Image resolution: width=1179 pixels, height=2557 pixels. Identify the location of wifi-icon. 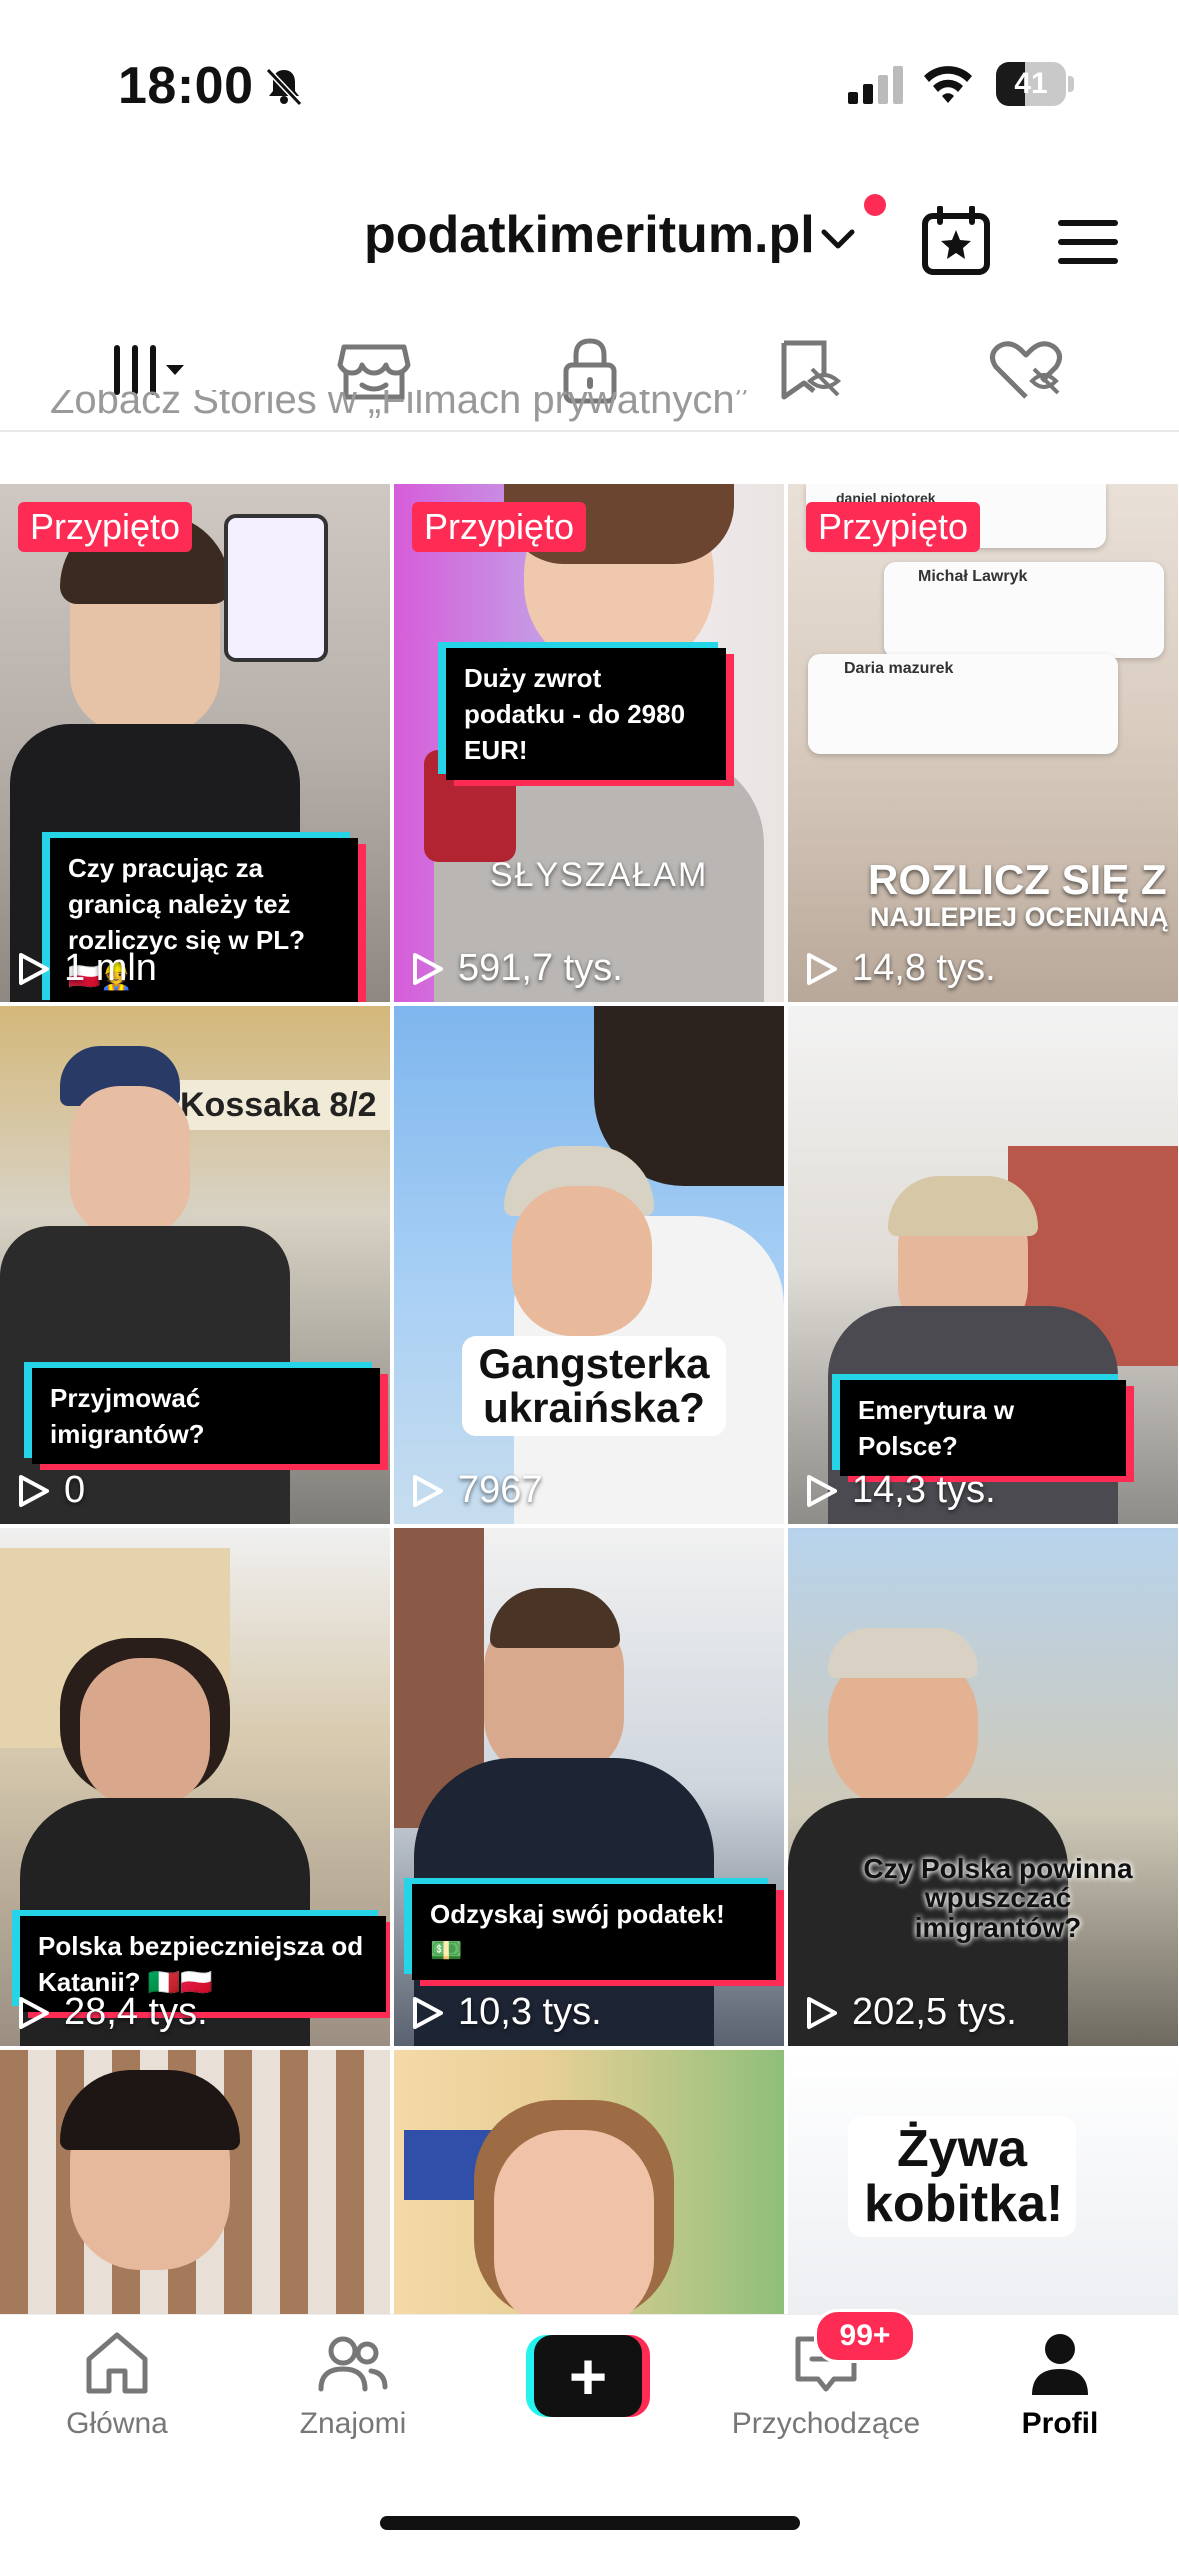
(948, 84).